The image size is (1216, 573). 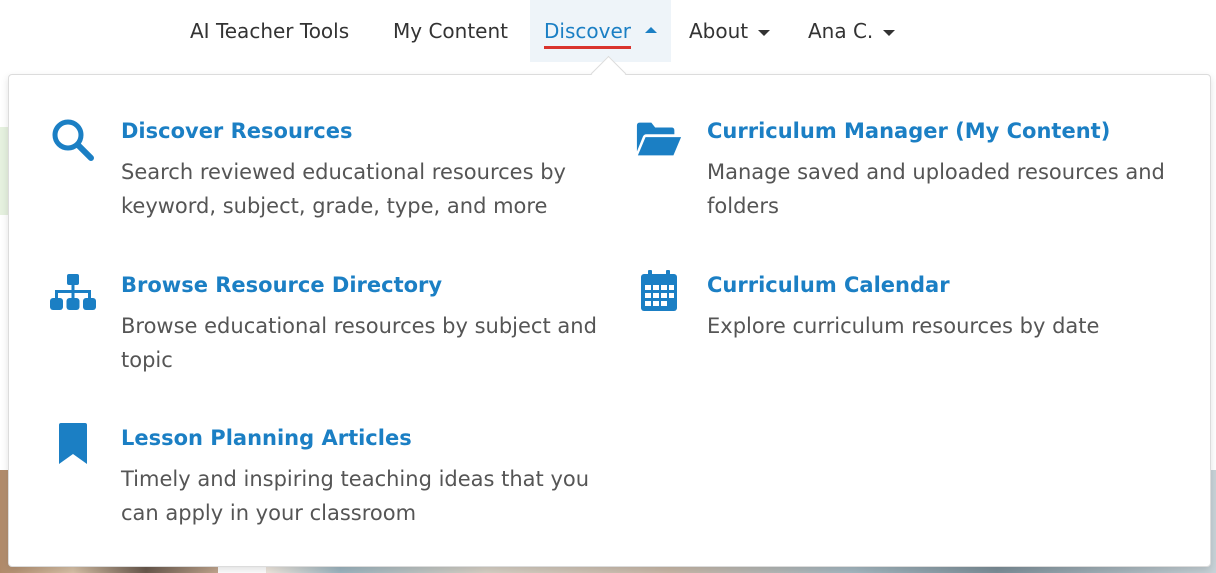 I want to click on nav-item-label: AI Teacher Tools, so click(x=270, y=31).